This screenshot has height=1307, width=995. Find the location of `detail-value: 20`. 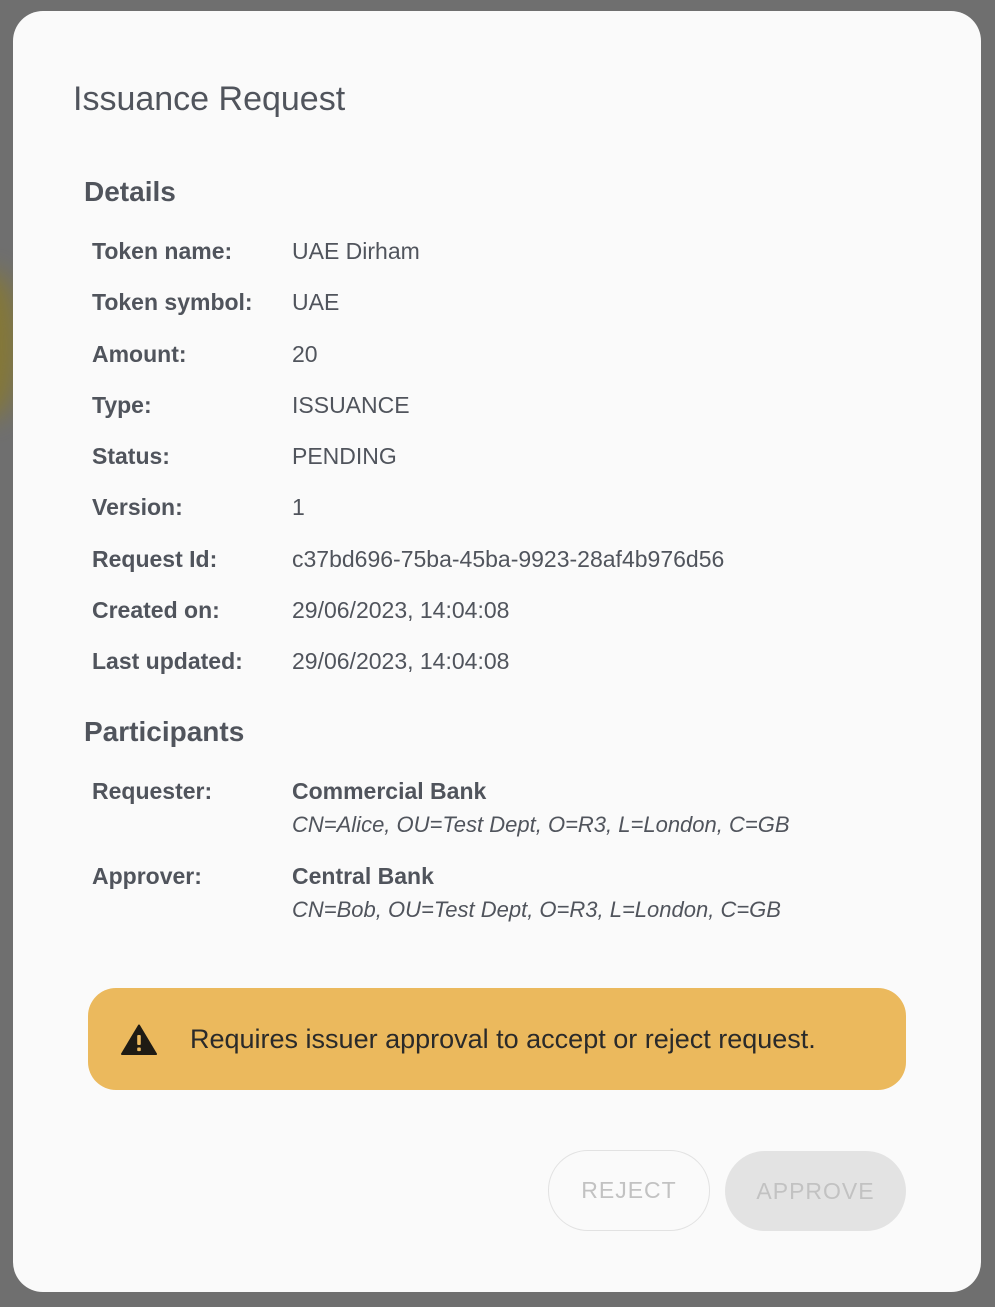

detail-value: 20 is located at coordinates (305, 353).